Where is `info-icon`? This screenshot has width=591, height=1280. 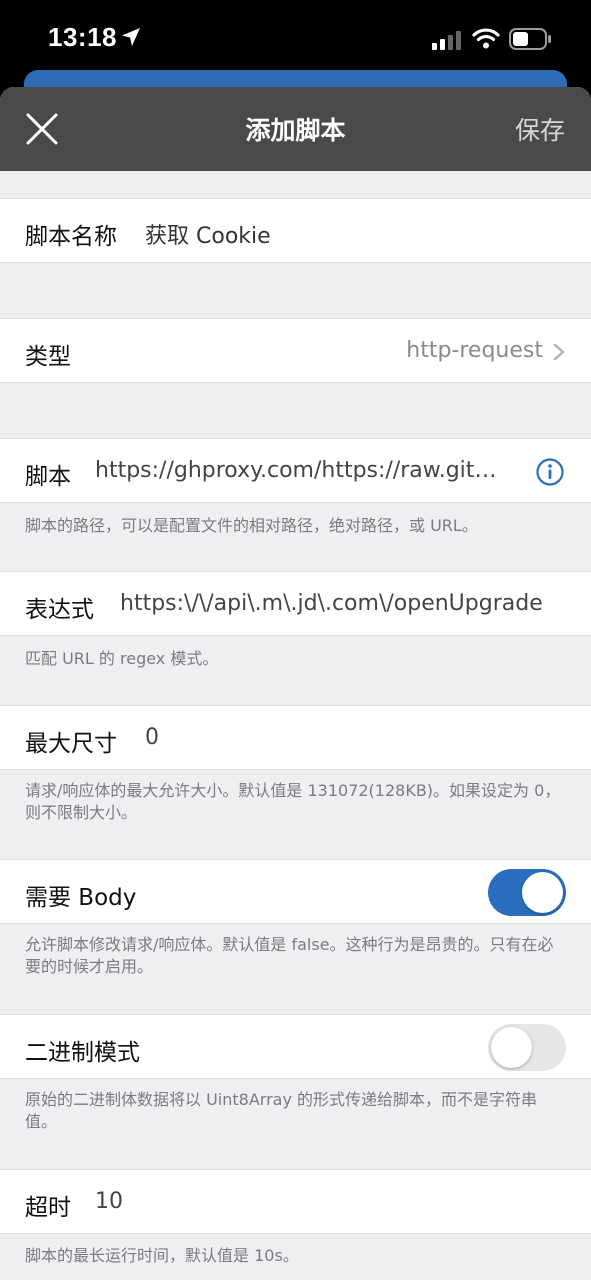 info-icon is located at coordinates (550, 472).